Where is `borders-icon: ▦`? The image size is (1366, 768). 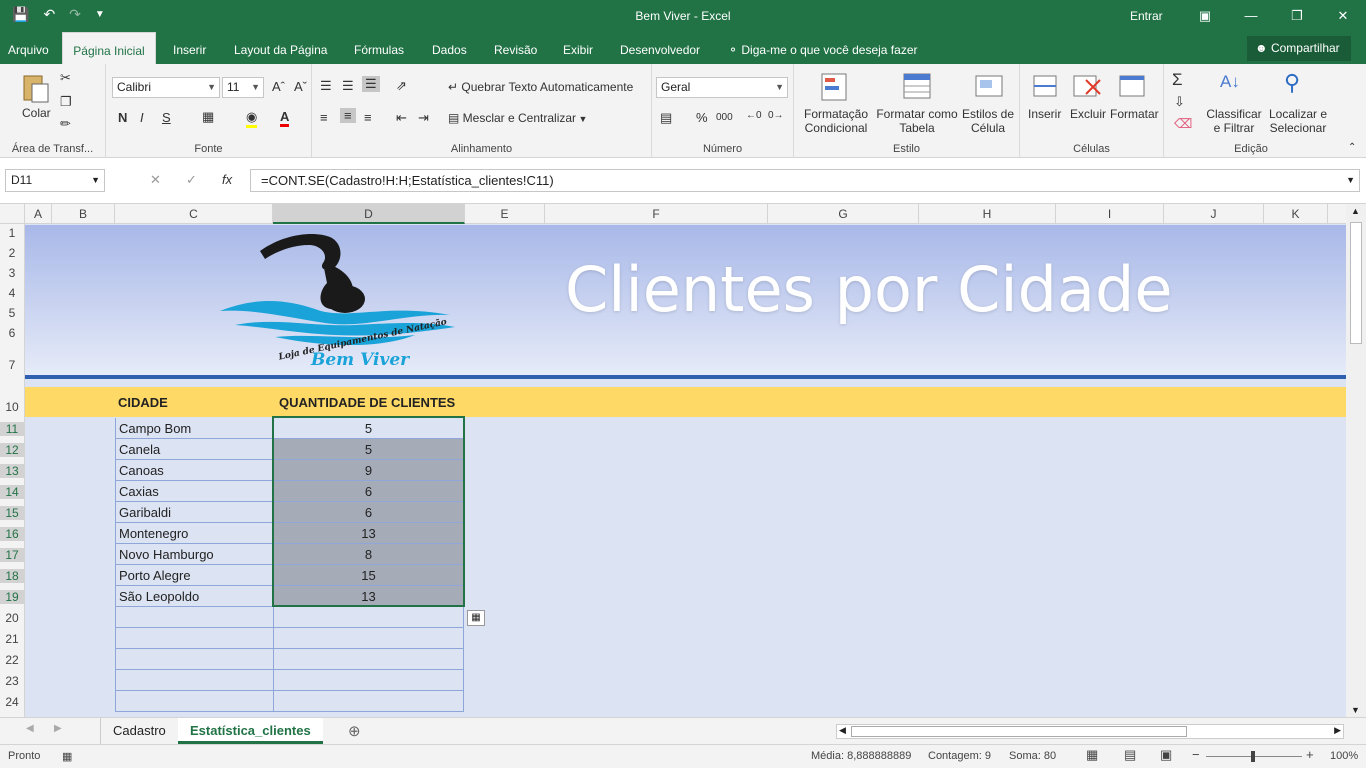
borders-icon: ▦ is located at coordinates (208, 117).